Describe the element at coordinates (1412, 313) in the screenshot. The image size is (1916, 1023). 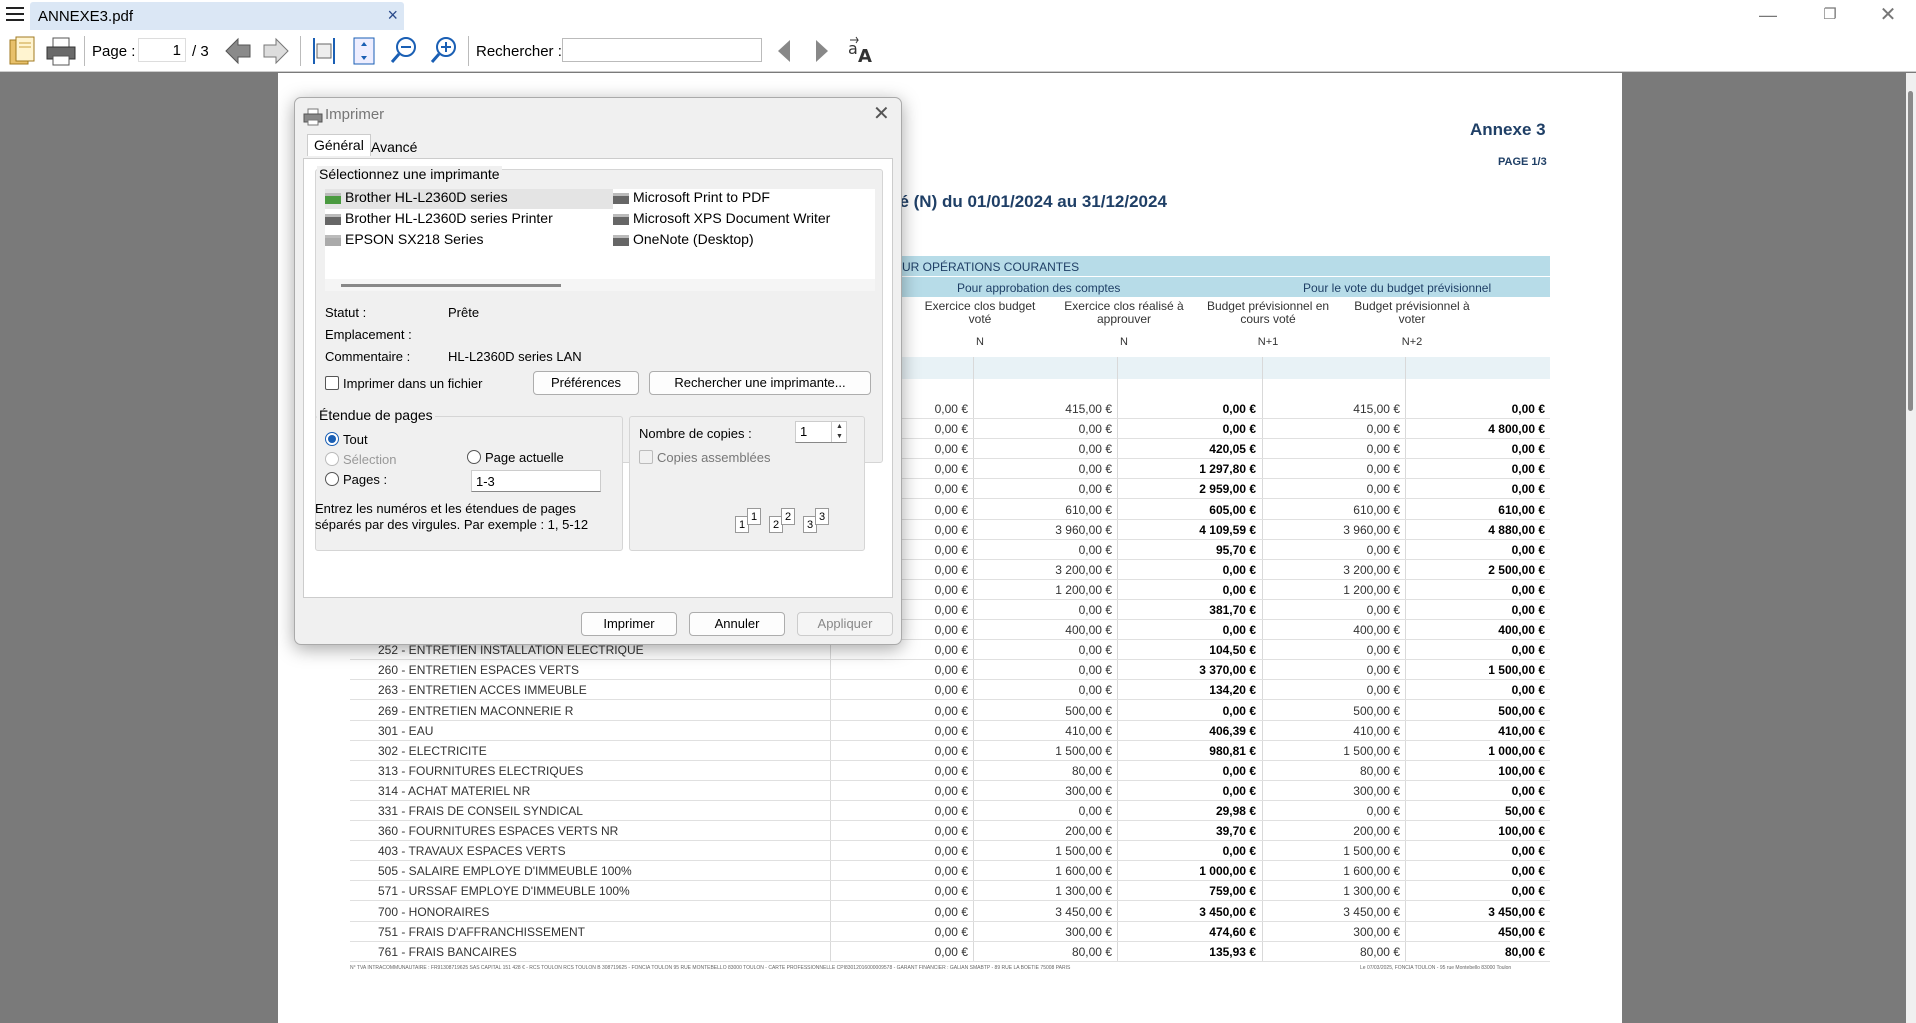
I see `column-header: Budget prévisionnel à voter` at that location.